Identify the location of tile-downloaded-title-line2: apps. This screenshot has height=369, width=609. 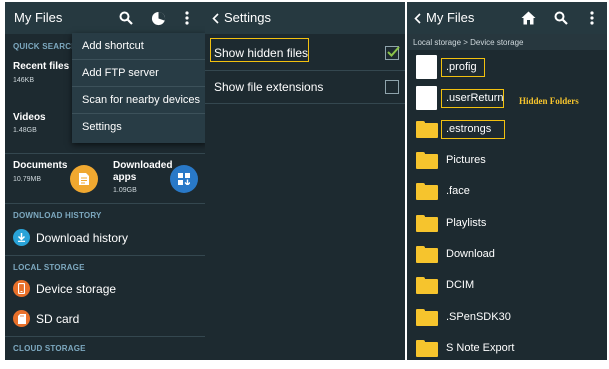
(125, 177).